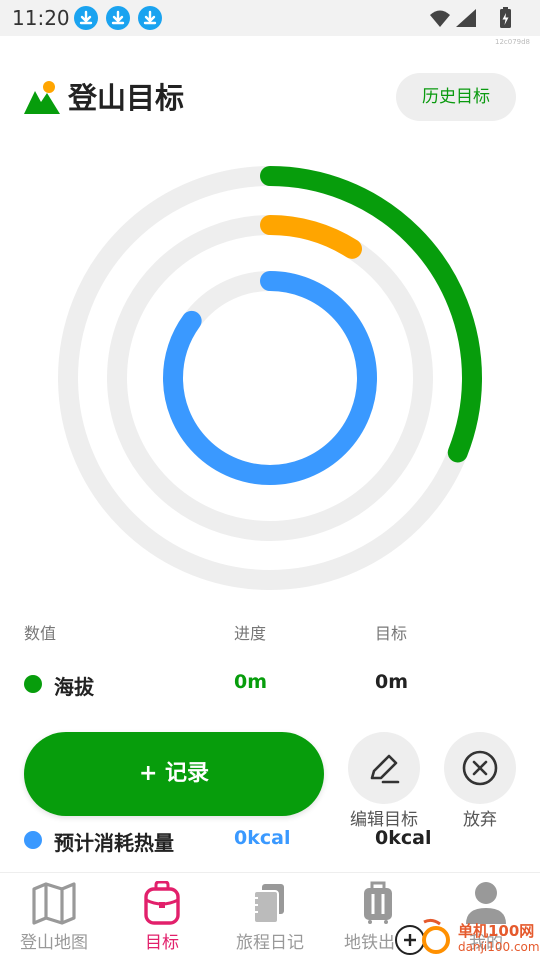 This screenshot has height=960, width=540. Describe the element at coordinates (403, 838) in the screenshot. I see `row-target: 0kcal` at that location.